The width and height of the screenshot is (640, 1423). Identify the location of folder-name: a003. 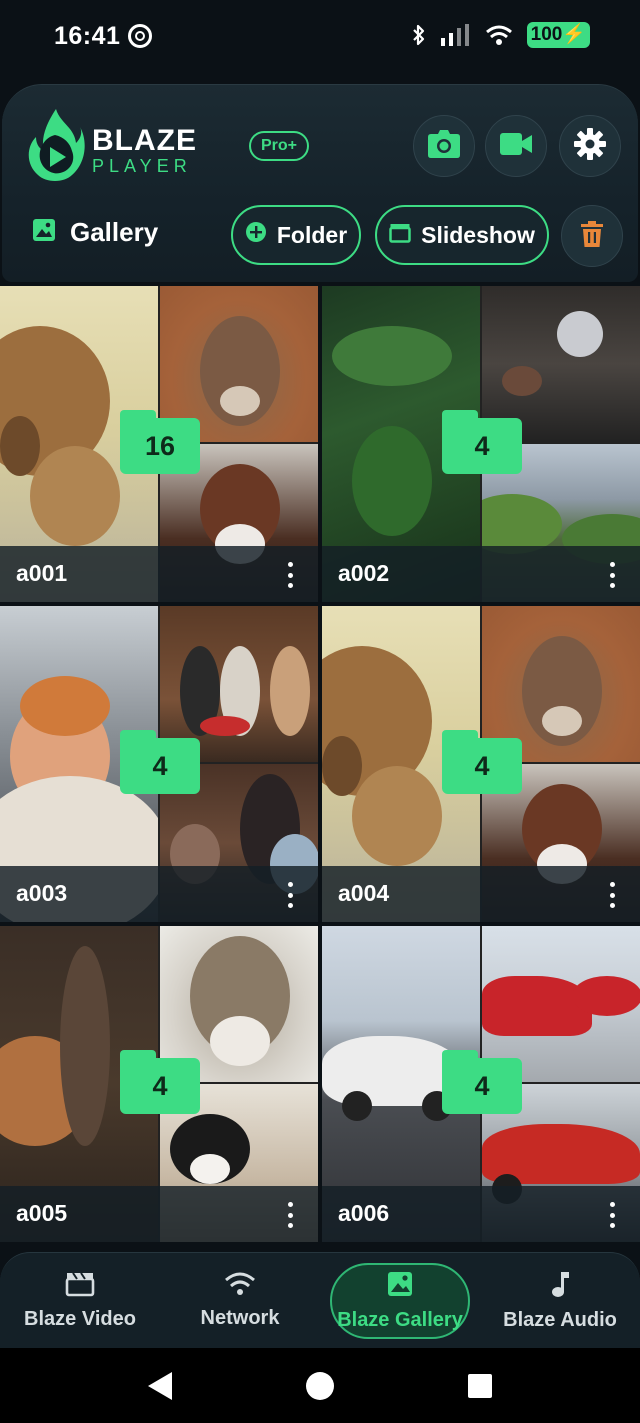
(42, 893).